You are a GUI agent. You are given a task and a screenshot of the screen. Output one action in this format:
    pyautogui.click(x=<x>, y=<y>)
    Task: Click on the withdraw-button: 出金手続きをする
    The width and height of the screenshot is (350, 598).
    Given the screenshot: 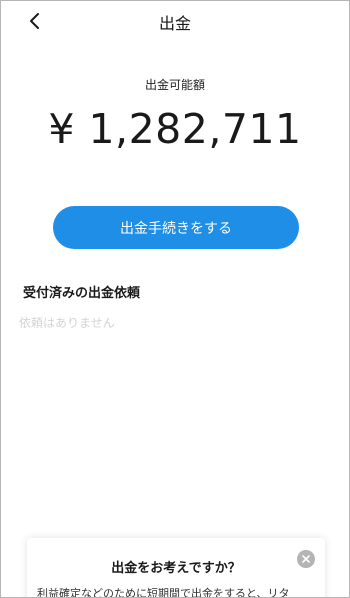 What is the action you would take?
    pyautogui.click(x=176, y=227)
    